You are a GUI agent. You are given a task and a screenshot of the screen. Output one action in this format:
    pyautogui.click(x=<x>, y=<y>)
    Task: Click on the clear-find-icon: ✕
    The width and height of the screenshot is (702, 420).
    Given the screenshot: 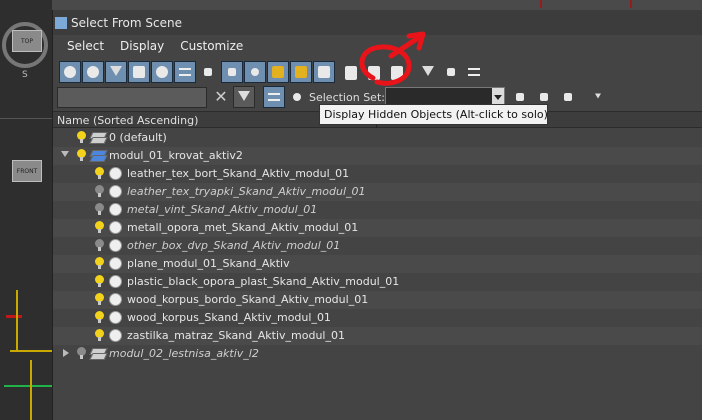 What is the action you would take?
    pyautogui.click(x=221, y=97)
    